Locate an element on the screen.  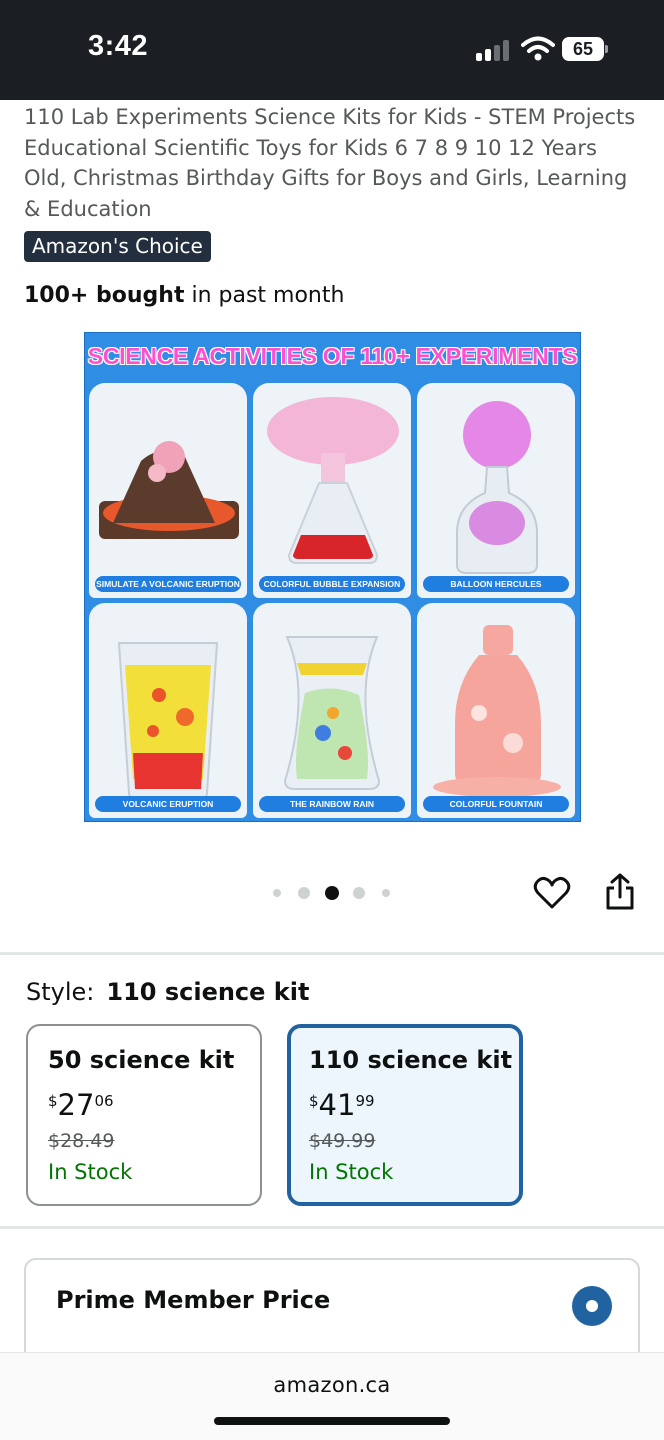
rainbow-vase-illustration is located at coordinates (332, 713).